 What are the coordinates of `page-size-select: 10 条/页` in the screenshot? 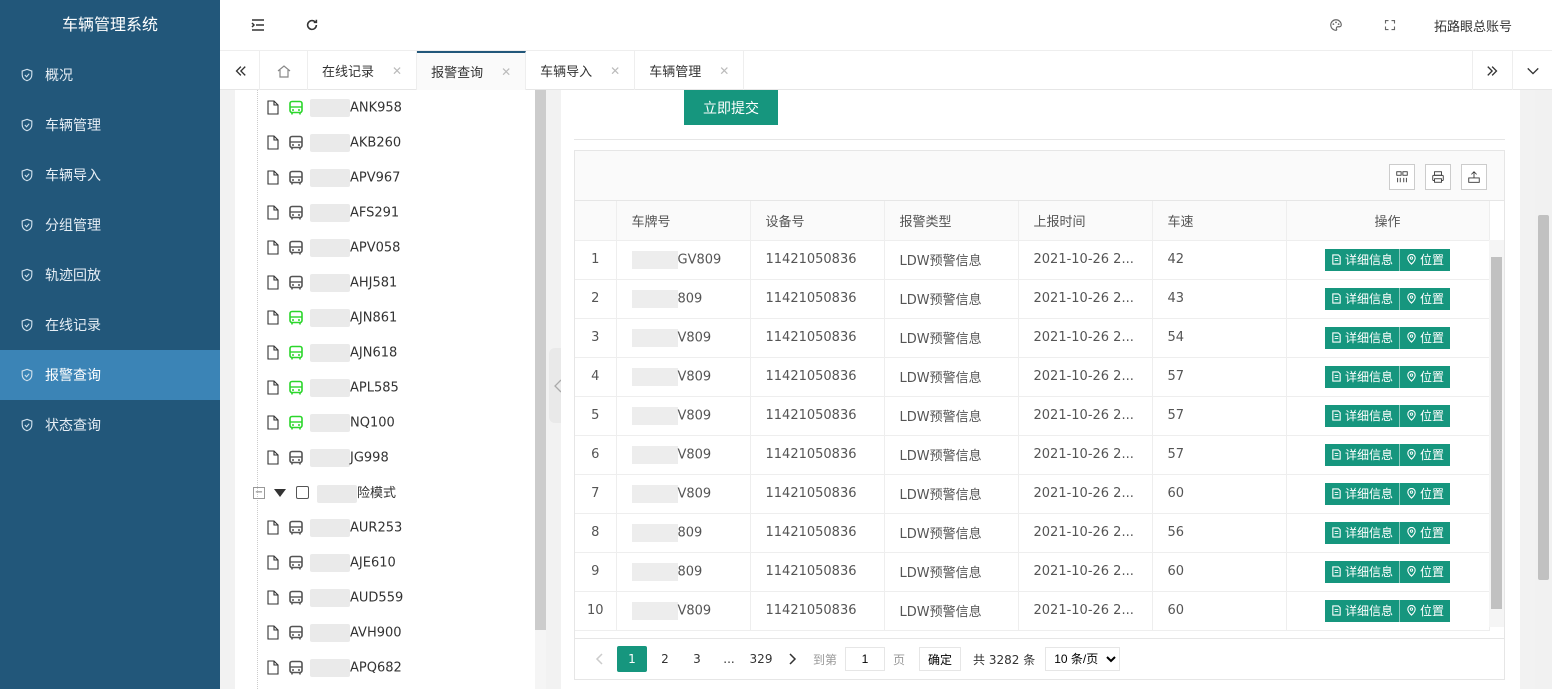 It's located at (1083, 659).